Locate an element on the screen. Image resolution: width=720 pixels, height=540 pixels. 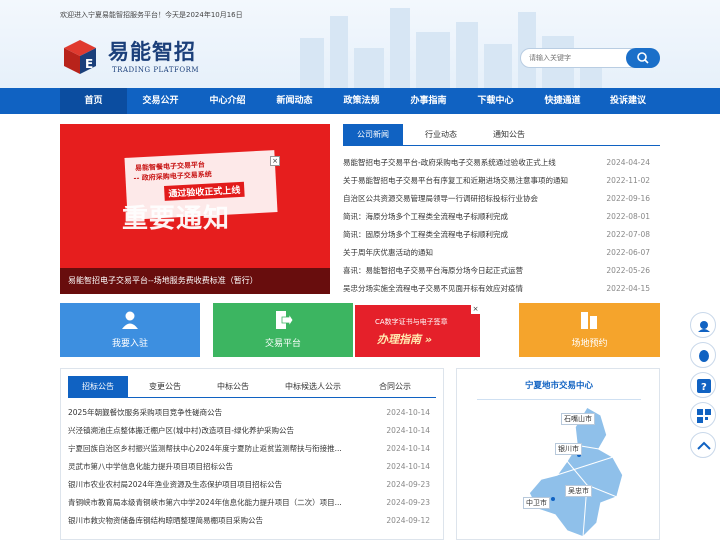
nav-downloads: 下载中心 is located at coordinates (495, 101).